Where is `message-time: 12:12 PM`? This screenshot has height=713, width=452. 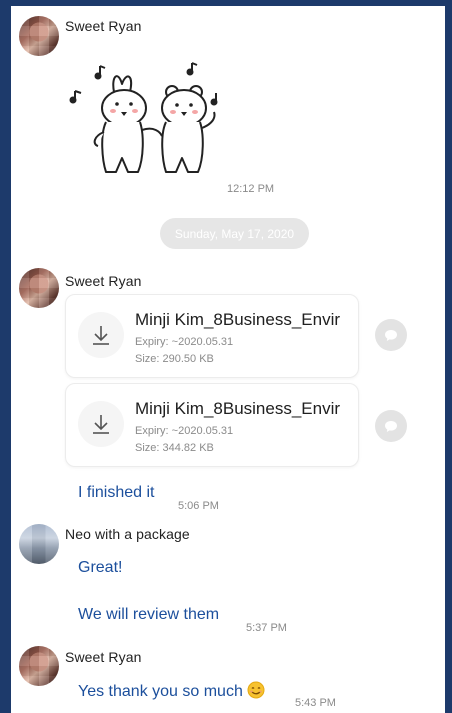 message-time: 12:12 PM is located at coordinates (251, 189).